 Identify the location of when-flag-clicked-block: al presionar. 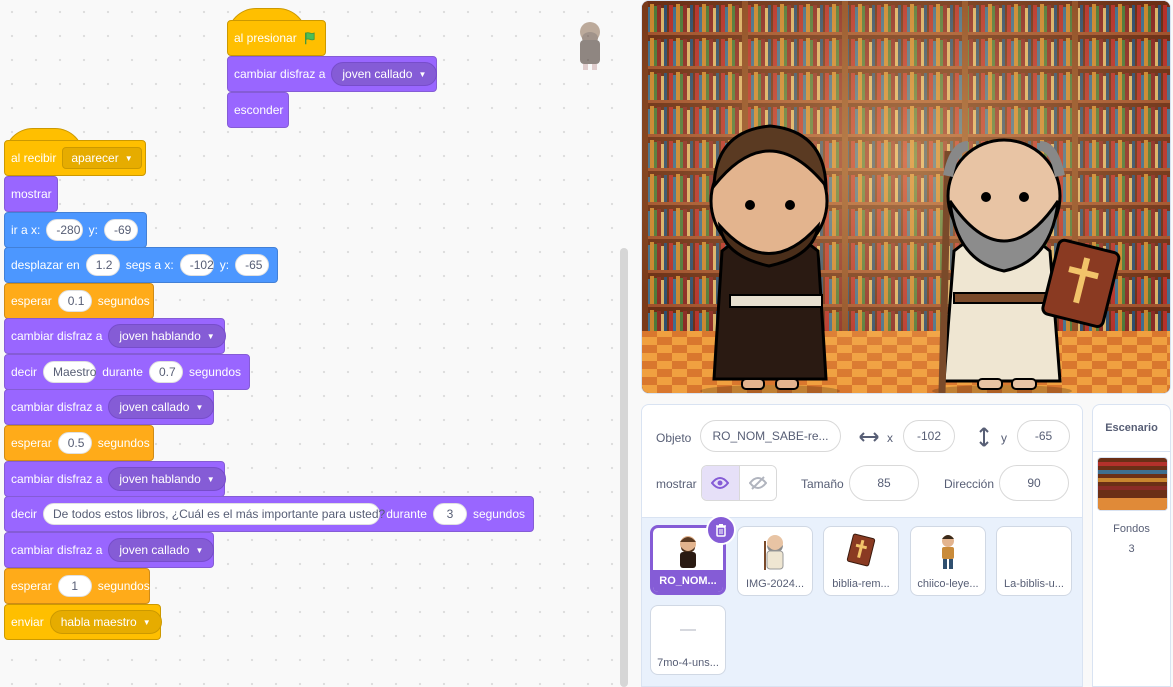
(276, 38).